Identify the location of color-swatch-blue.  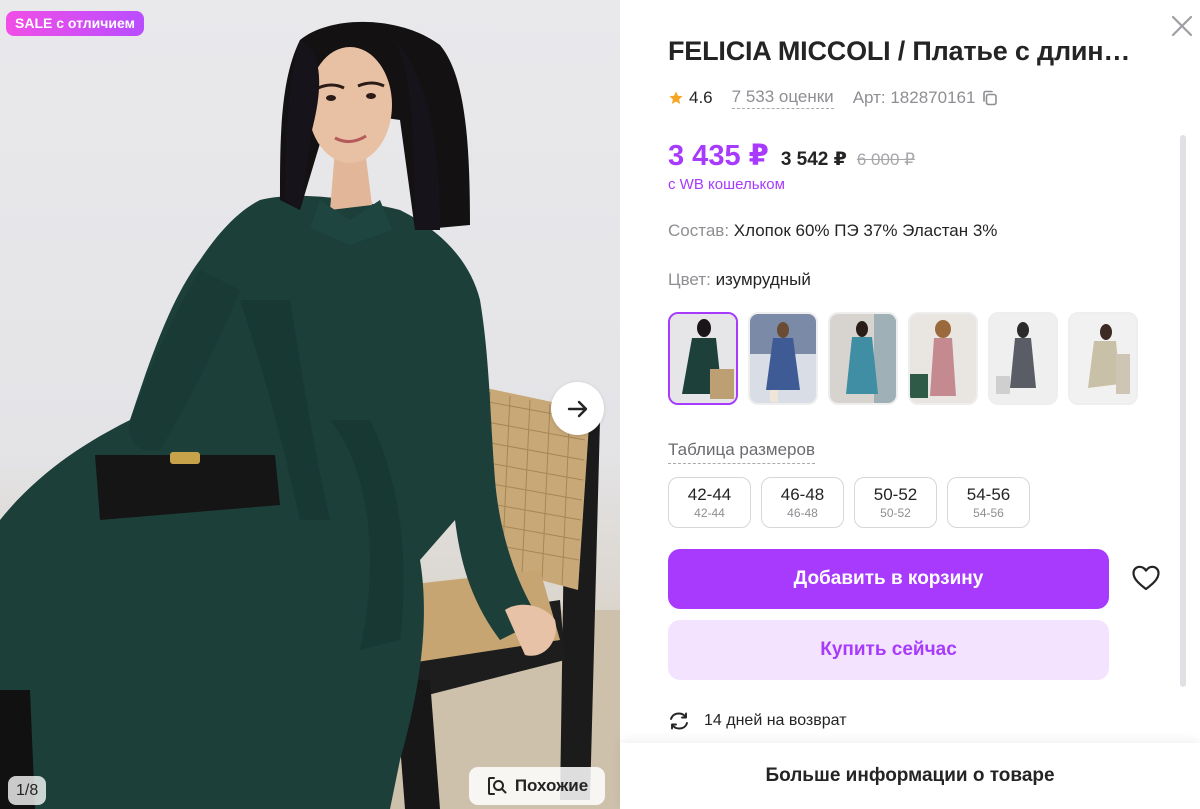
(783, 358).